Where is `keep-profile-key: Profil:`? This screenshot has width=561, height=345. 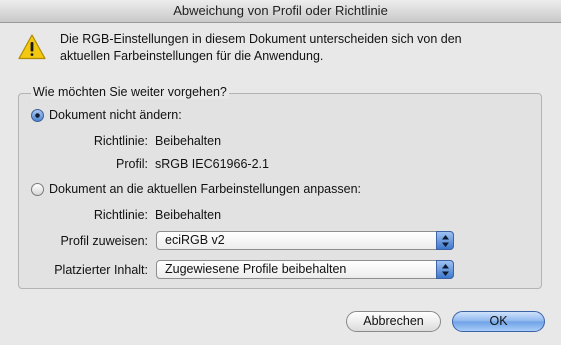
keep-profile-key: Profil: is located at coordinates (132, 164).